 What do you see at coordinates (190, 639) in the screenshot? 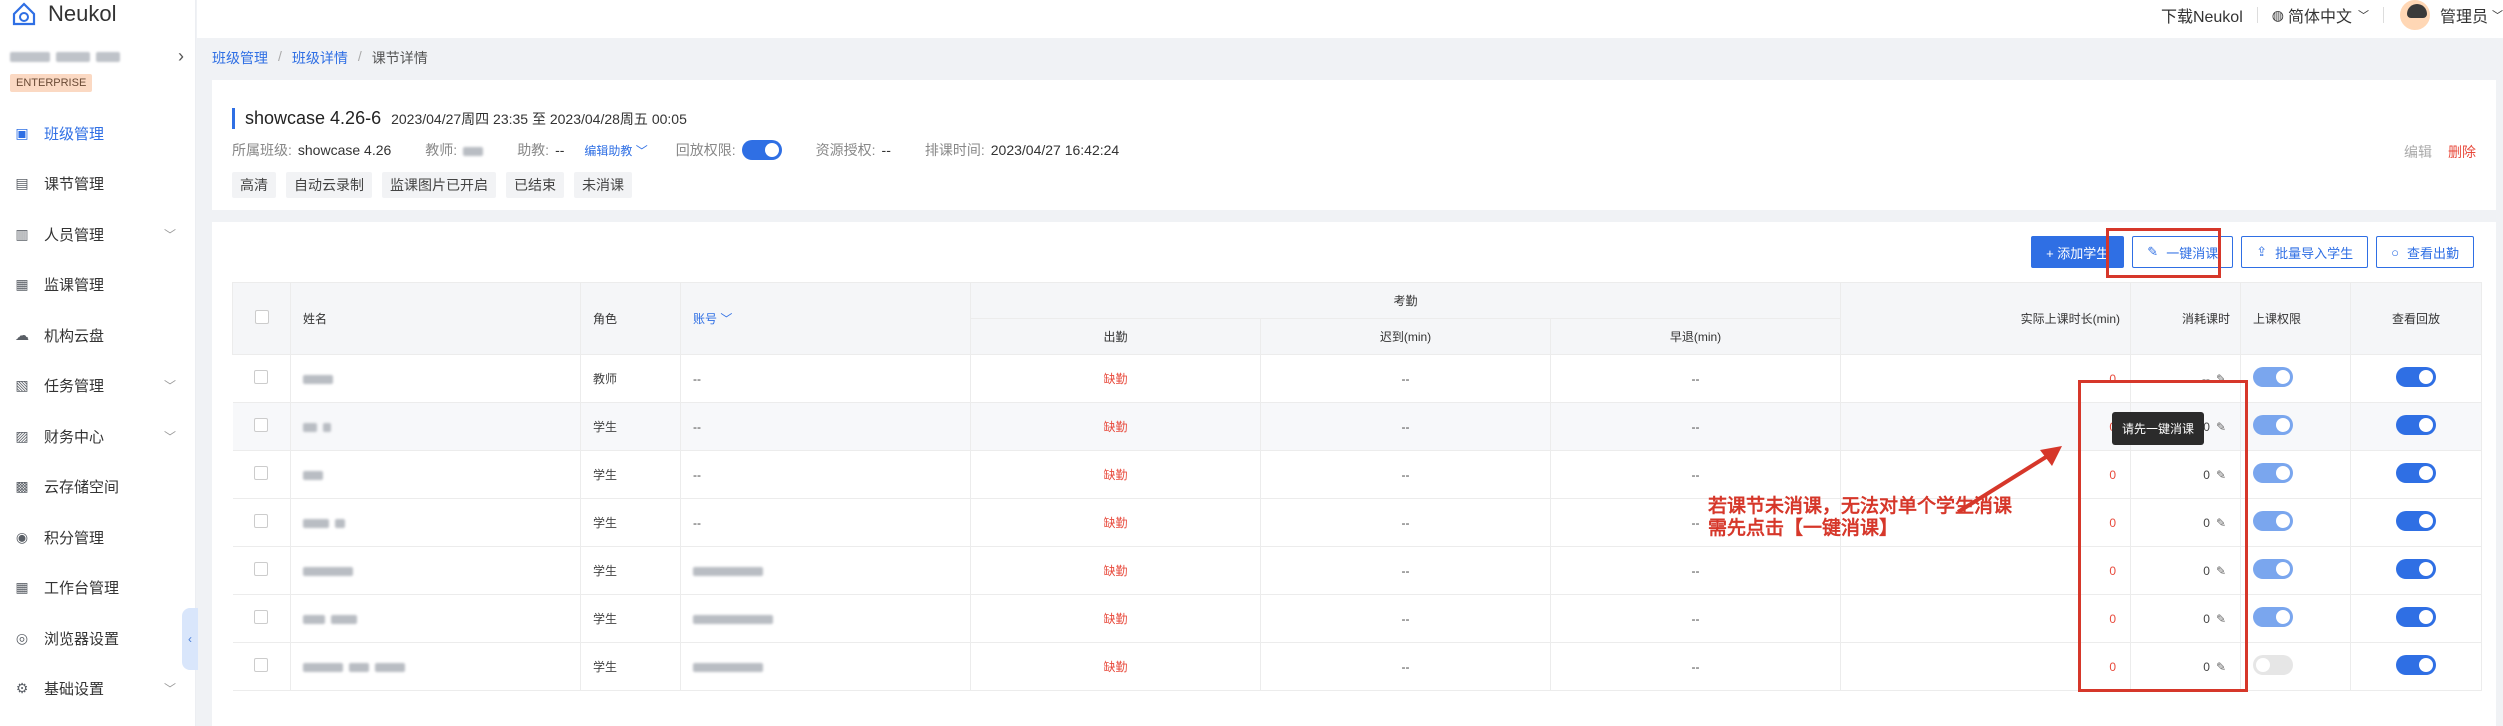
I see `collapse-sidebar-button: ‹` at bounding box center [190, 639].